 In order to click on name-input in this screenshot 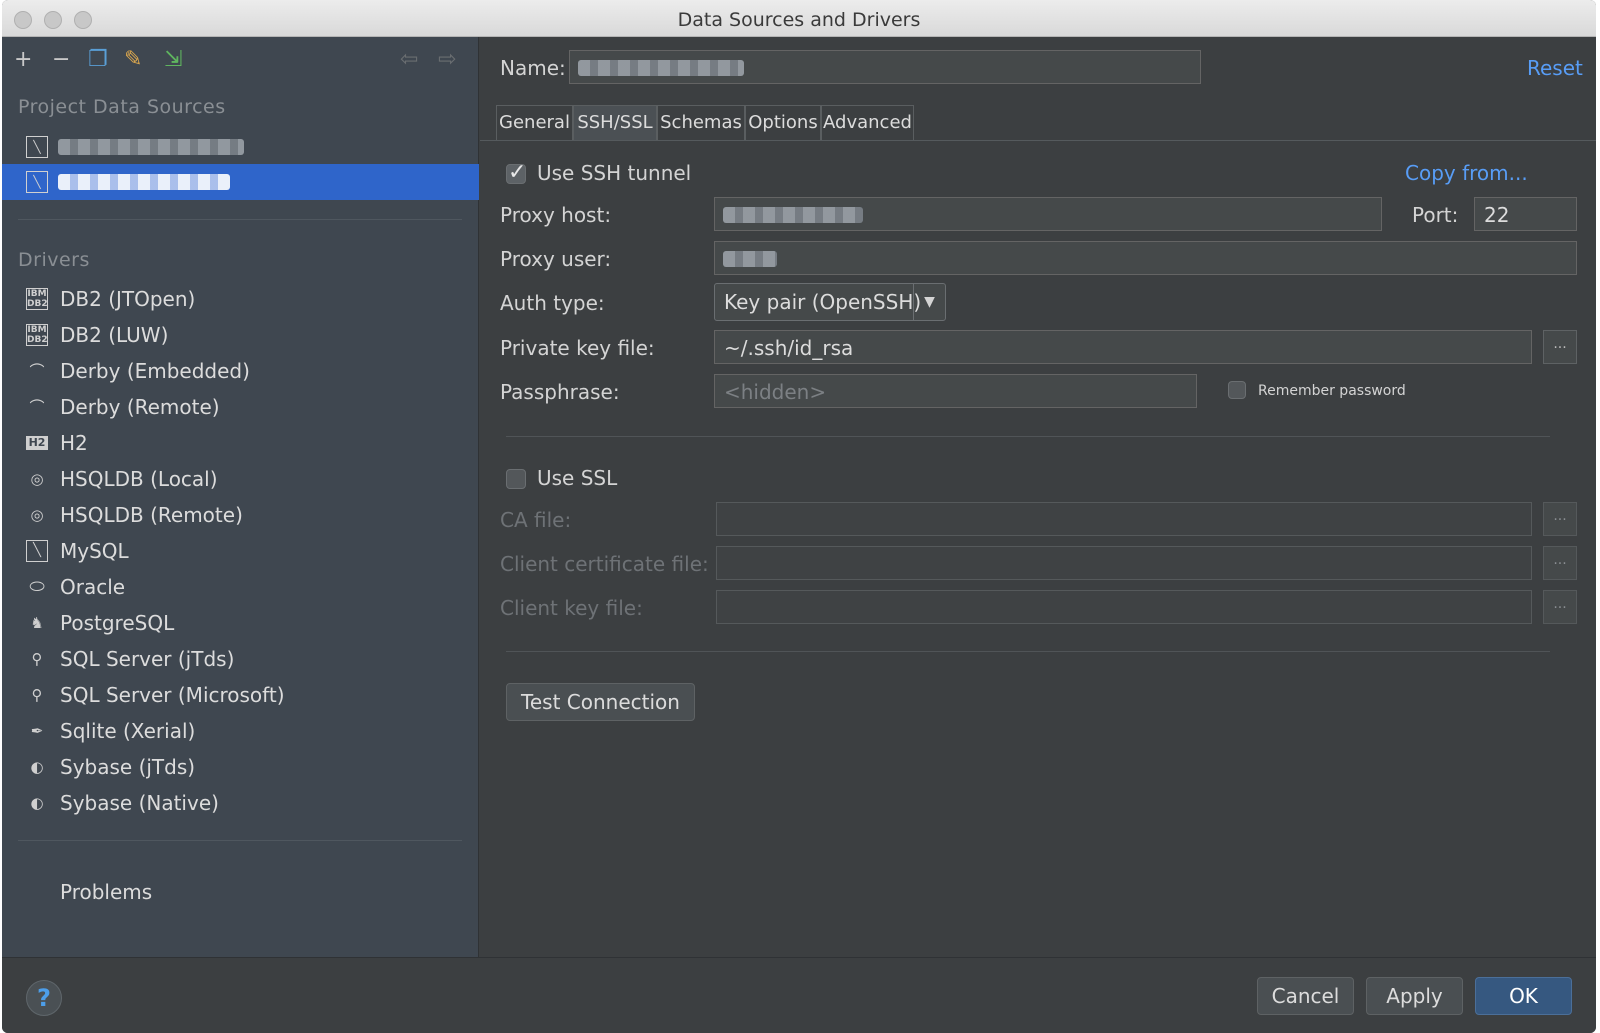, I will do `click(885, 67)`.